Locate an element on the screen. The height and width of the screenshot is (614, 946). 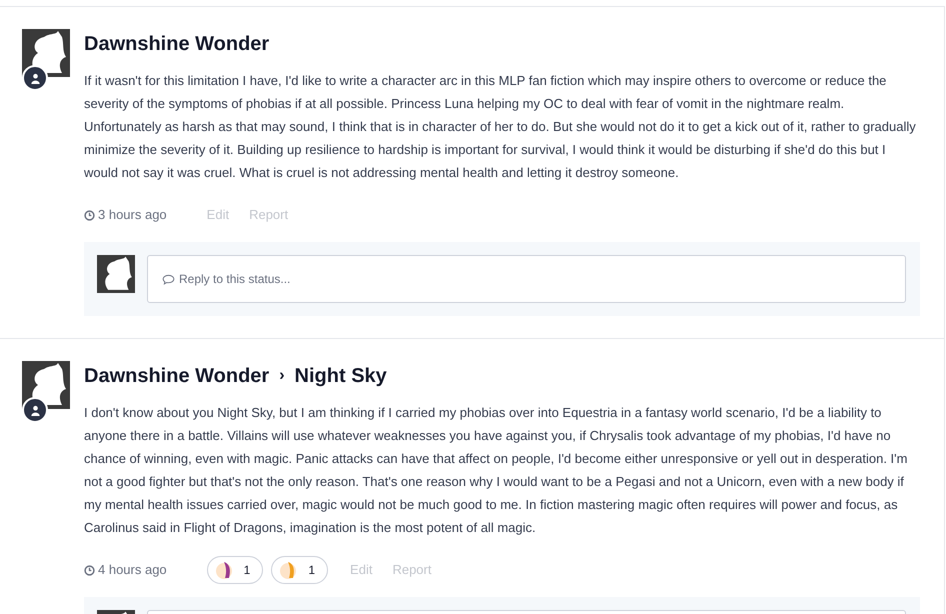
timestamp: 4 hours ago is located at coordinates (125, 570).